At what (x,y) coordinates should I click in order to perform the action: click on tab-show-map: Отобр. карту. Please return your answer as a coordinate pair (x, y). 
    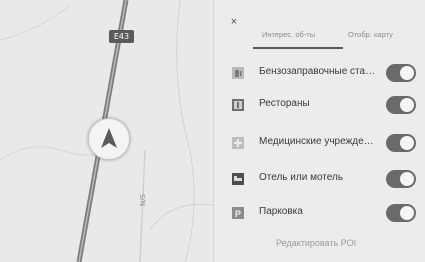
    Looking at the image, I should click on (370, 34).